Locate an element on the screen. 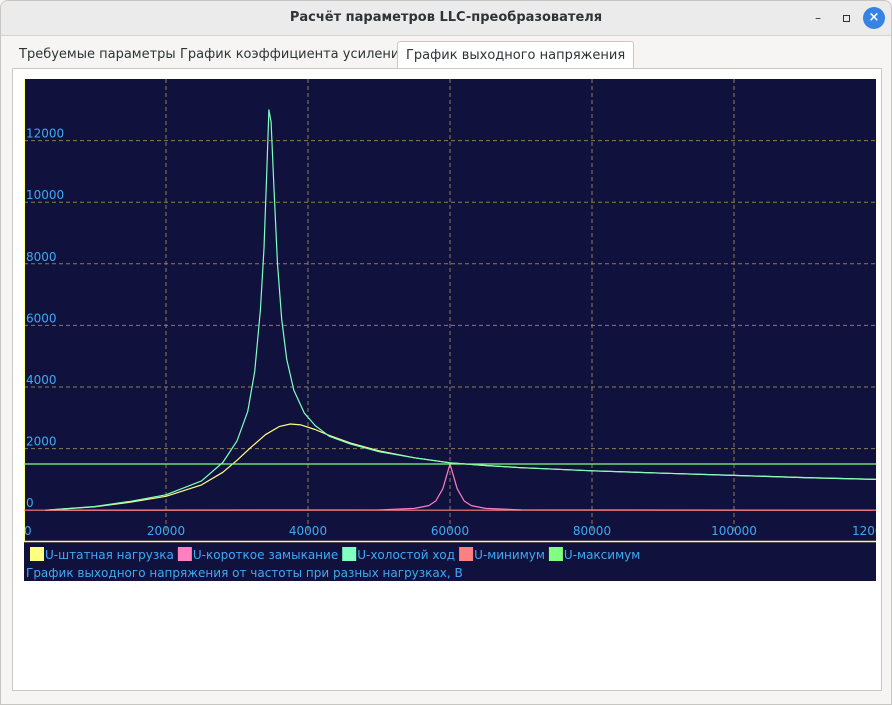 This screenshot has height=705, width=892. tab-required-parameters: Требуемые параметры is located at coordinates (97, 55).